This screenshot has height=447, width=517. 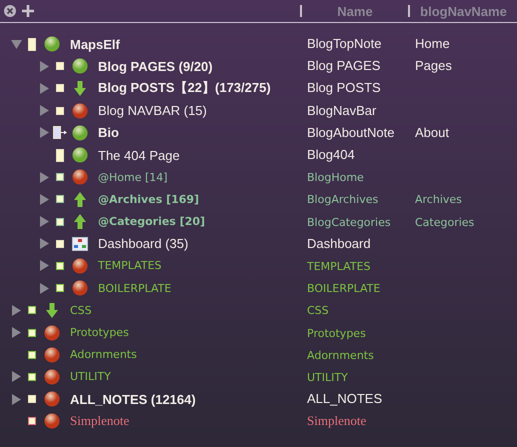 What do you see at coordinates (344, 398) in the screenshot?
I see `name-cell: ALL_NOTES` at bounding box center [344, 398].